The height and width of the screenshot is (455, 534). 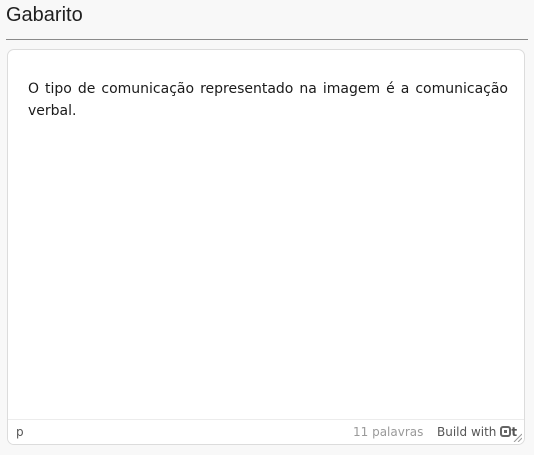 What do you see at coordinates (44, 15) in the screenshot?
I see `page-title: Gabarito` at bounding box center [44, 15].